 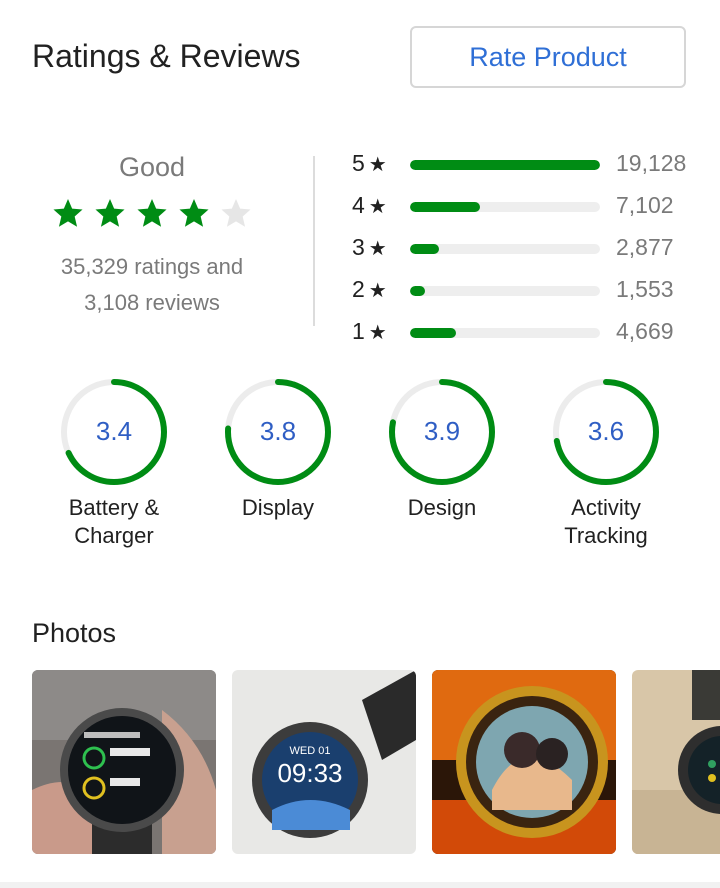 What do you see at coordinates (548, 57) in the screenshot?
I see `rate-product-button: Rate Product` at bounding box center [548, 57].